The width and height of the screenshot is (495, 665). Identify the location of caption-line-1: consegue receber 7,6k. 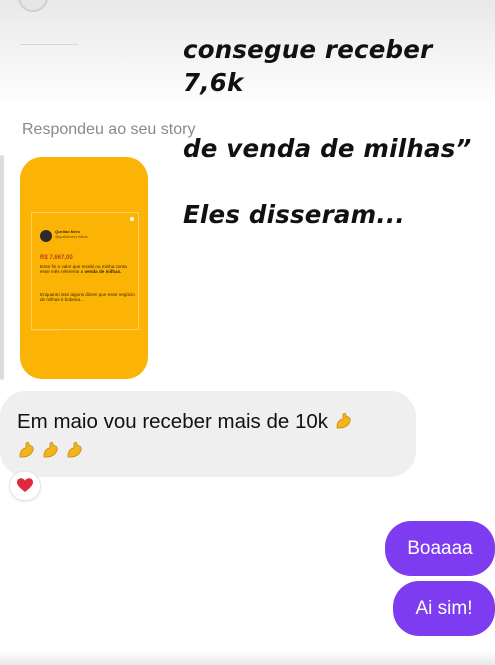
(308, 66).